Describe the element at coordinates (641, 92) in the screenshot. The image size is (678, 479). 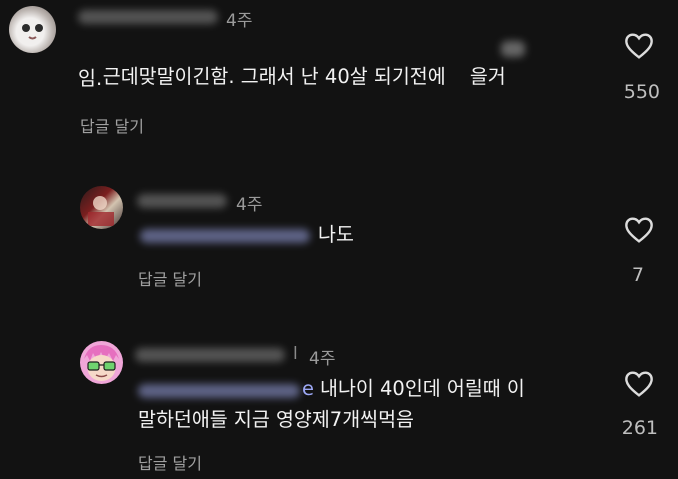
I see `like-count: 550` at that location.